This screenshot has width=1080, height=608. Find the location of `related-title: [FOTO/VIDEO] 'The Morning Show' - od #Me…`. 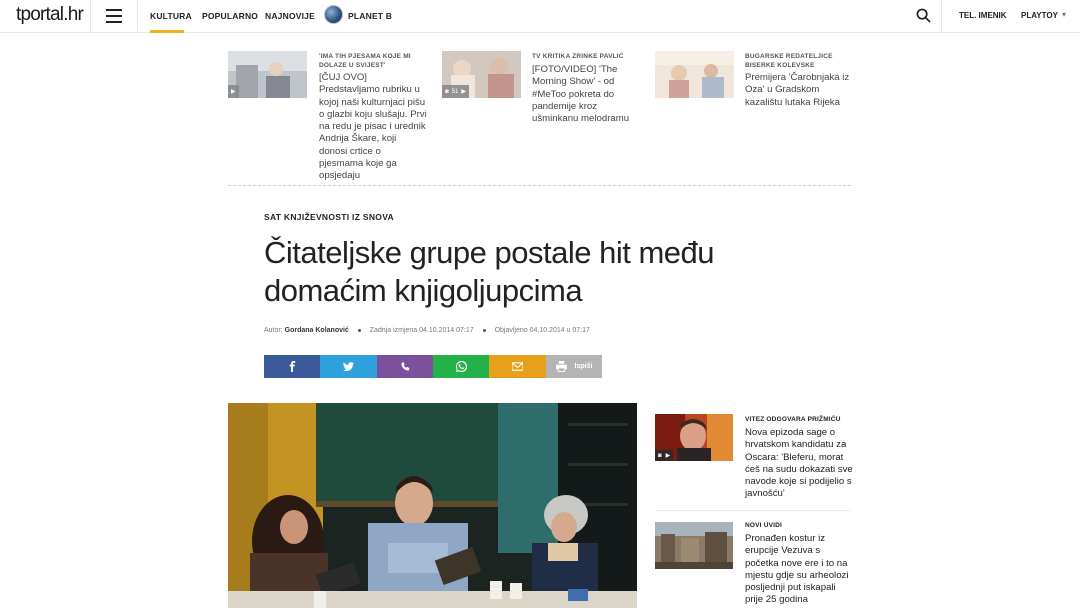

related-title: [FOTO/VIDEO] 'The Morning Show' - od #Me… is located at coordinates (585, 94).